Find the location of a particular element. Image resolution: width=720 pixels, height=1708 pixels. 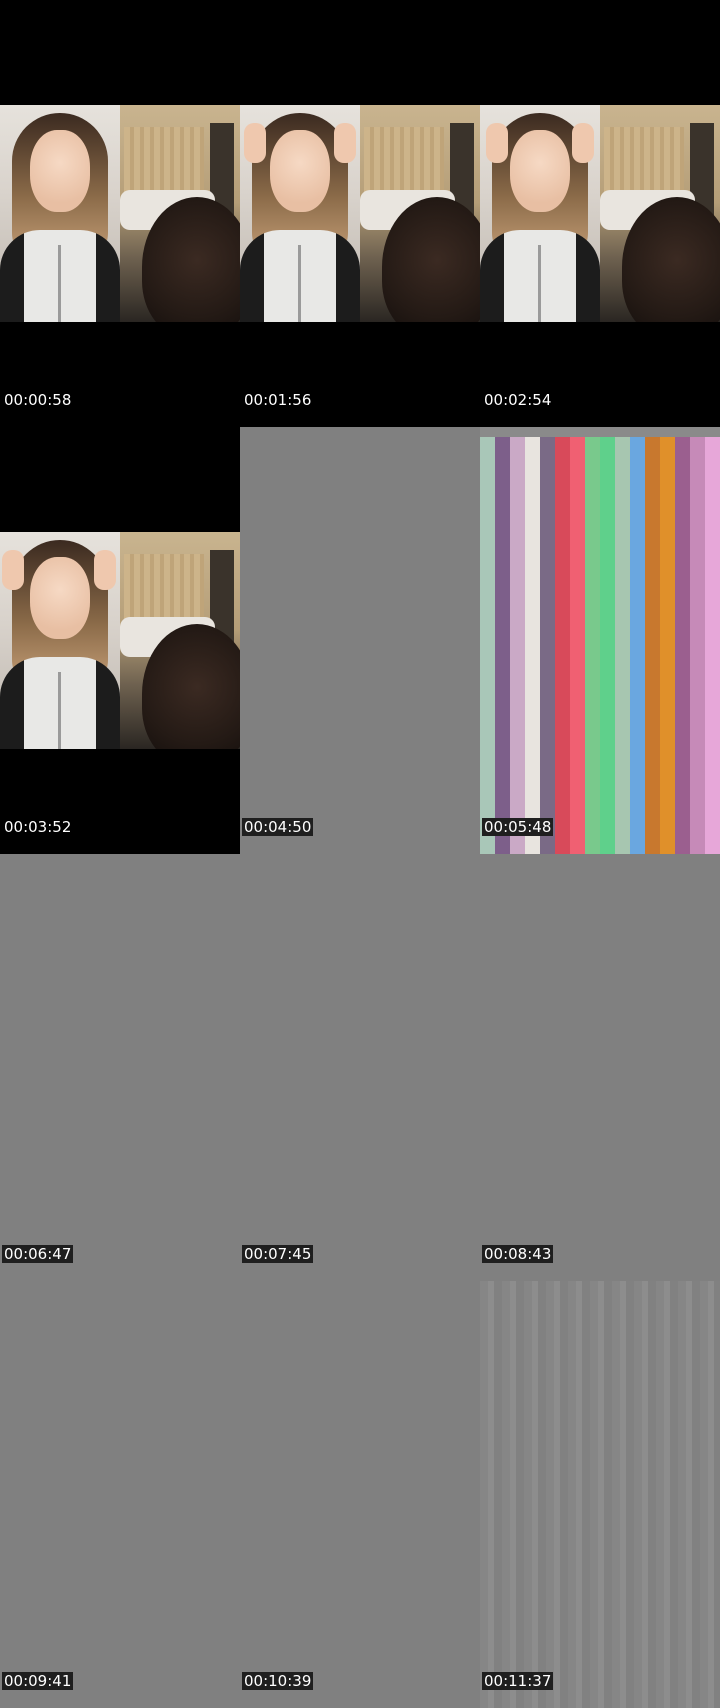

timestamp-label: 00:06:47 is located at coordinates (38, 1254).